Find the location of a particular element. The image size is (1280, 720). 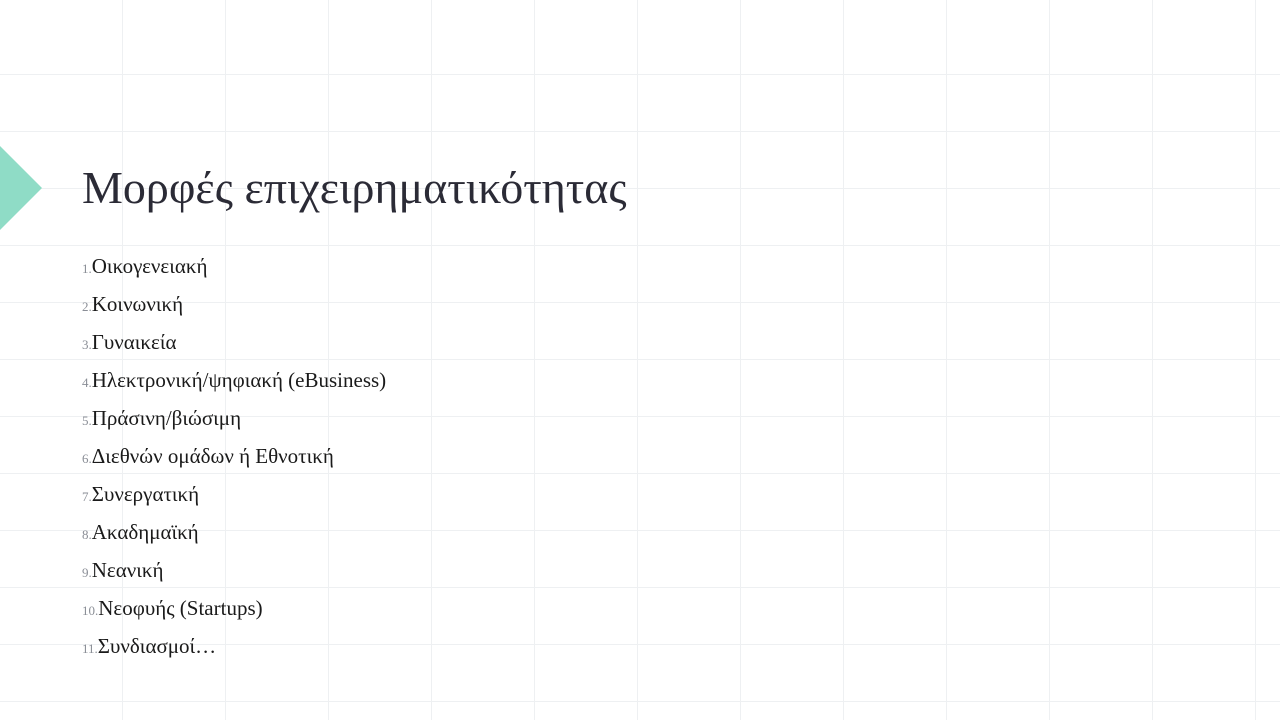

list-item-text: Ακαδημαϊκή is located at coordinates (145, 532).